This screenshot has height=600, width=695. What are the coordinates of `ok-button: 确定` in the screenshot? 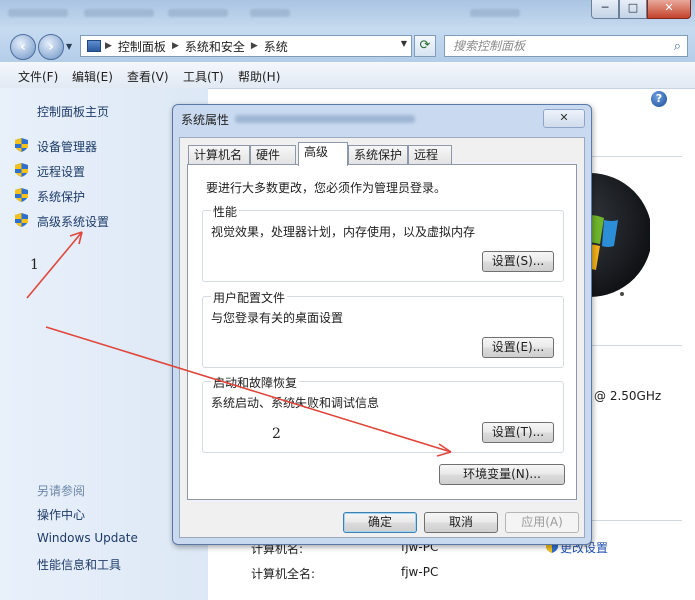 It's located at (380, 522).